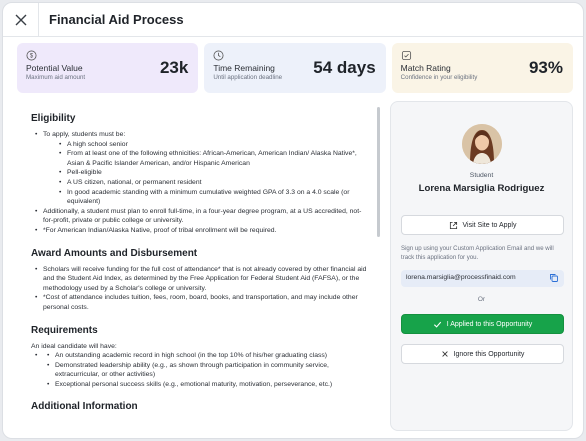  I want to click on visit-site-label: Visit Site to Apply, so click(489, 225).